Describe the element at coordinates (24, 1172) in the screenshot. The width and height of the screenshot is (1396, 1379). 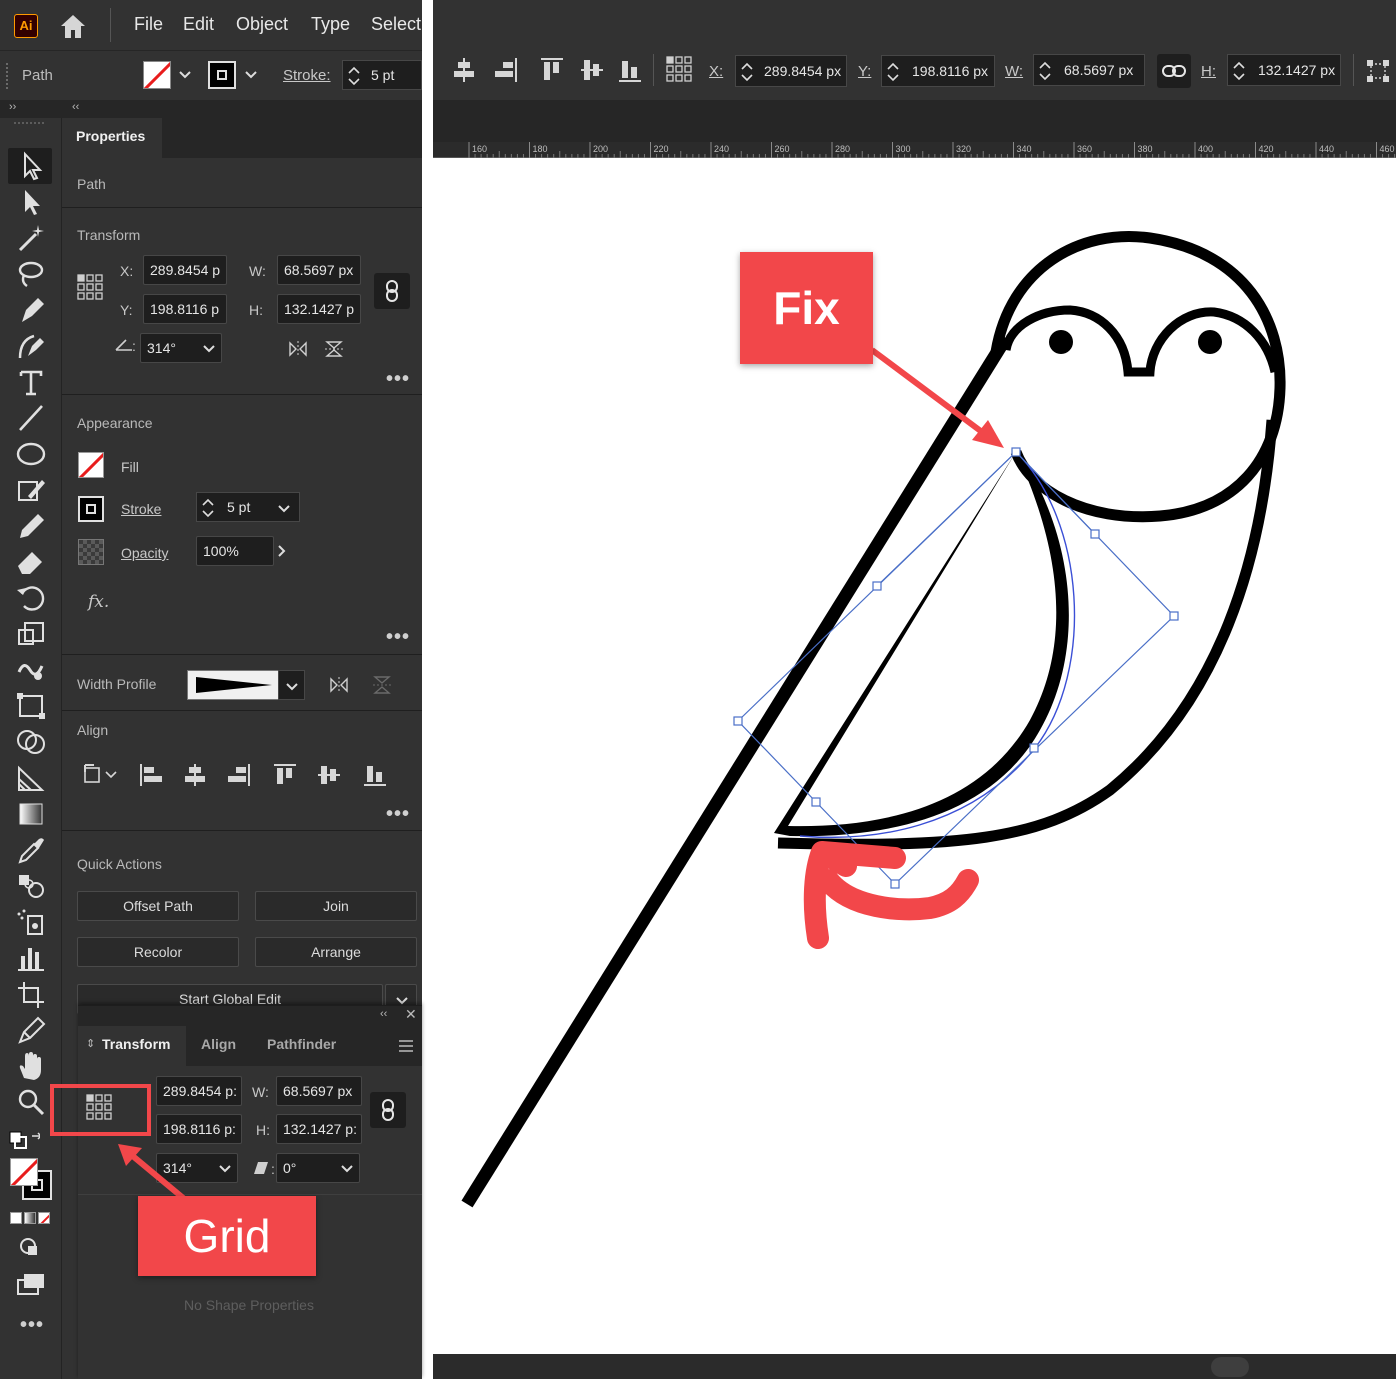
I see `toolbar-fill-swatch` at that location.